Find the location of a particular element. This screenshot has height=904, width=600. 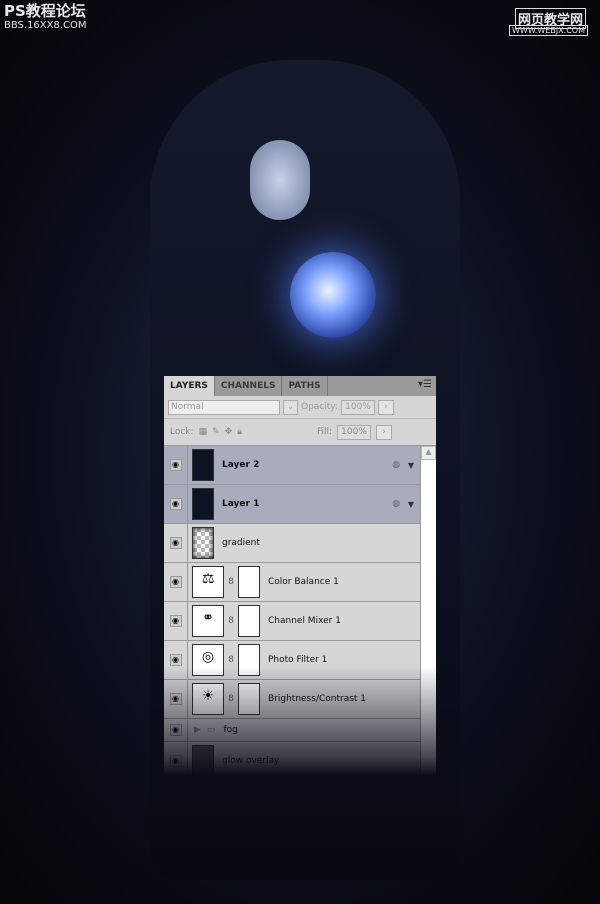

circles-icon: ⚭ is located at coordinates (208, 621).